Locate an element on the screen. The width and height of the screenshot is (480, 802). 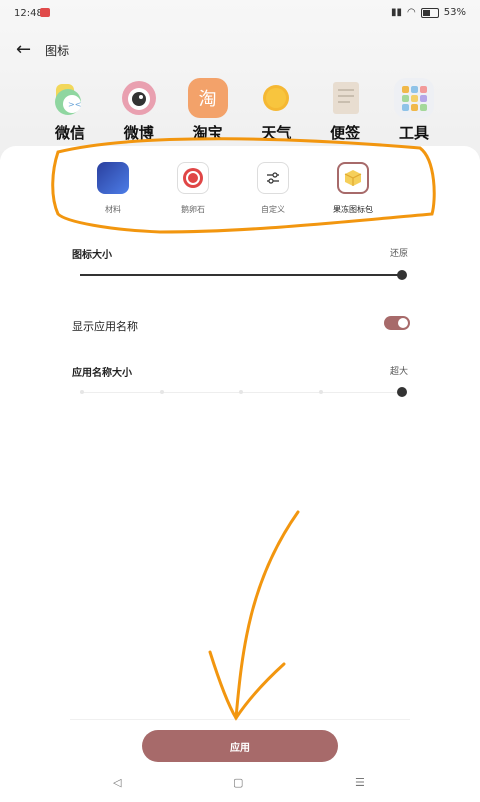
header: ← 图标 is located at coordinates (42, 50).